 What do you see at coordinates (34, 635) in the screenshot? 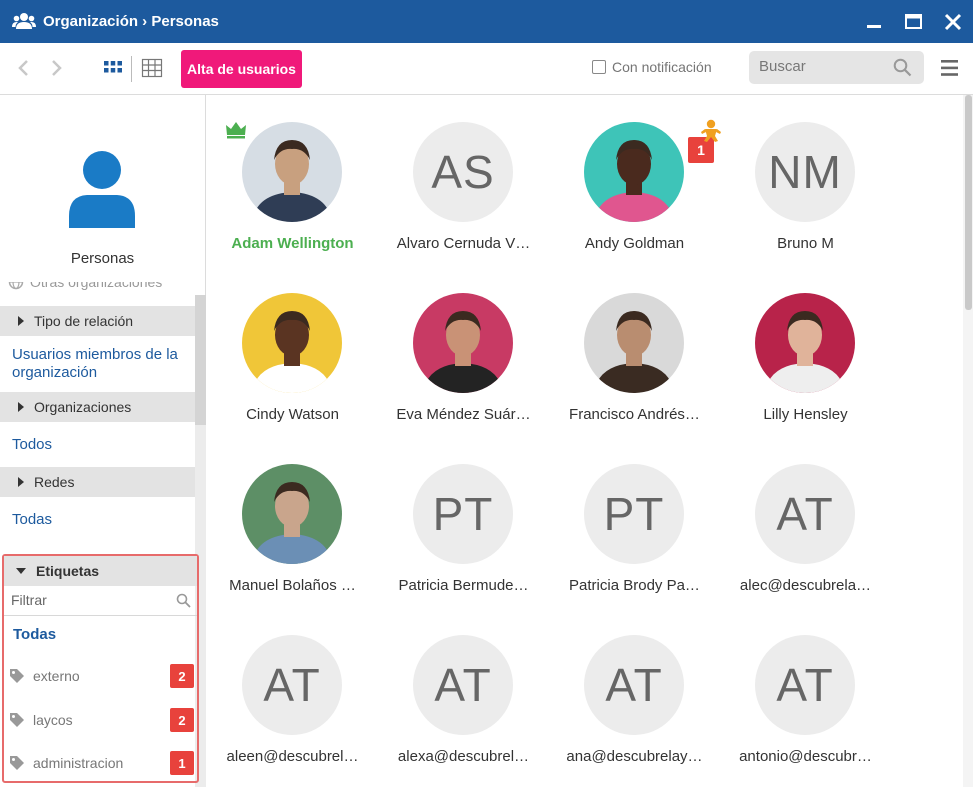
I see `tags-all-link: Todas` at bounding box center [34, 635].